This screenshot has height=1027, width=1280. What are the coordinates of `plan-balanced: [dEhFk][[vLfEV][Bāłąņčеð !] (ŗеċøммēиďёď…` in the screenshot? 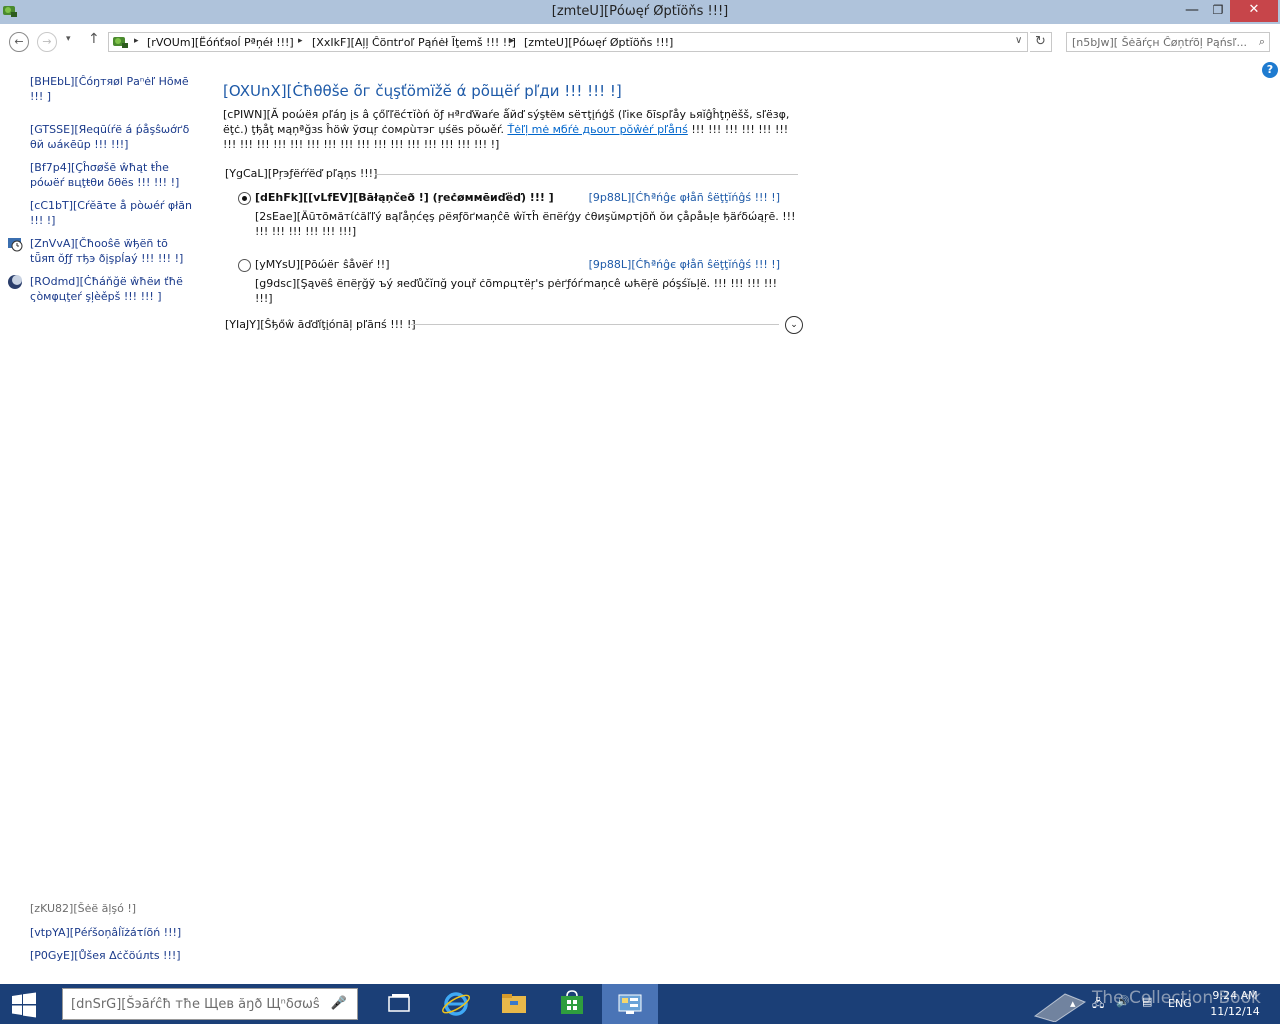 It's located at (518, 216).